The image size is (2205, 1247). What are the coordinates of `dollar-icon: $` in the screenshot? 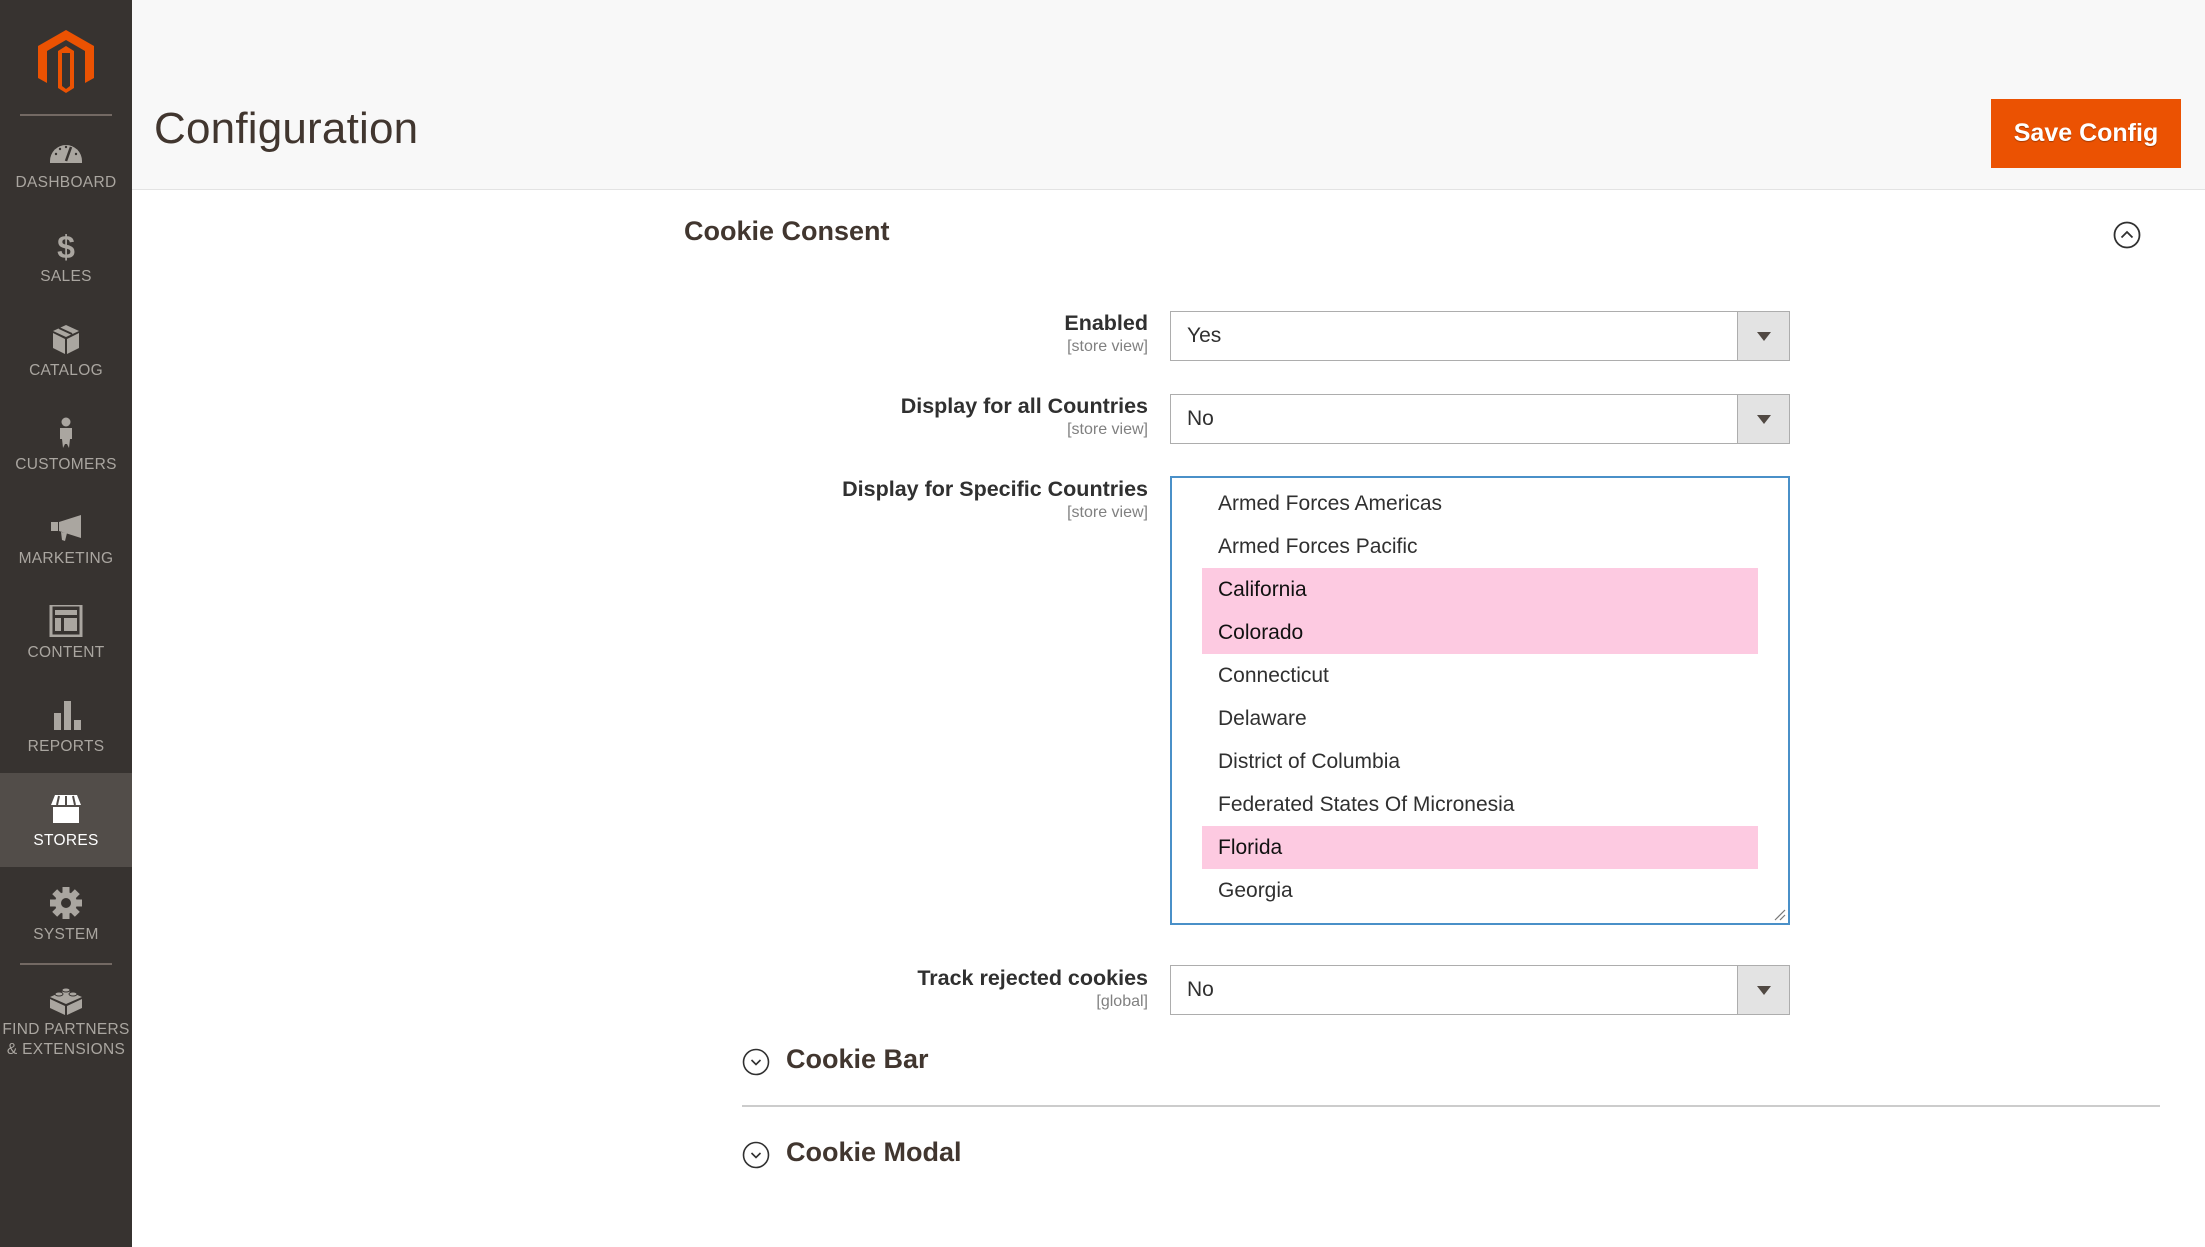 It's located at (66, 245).